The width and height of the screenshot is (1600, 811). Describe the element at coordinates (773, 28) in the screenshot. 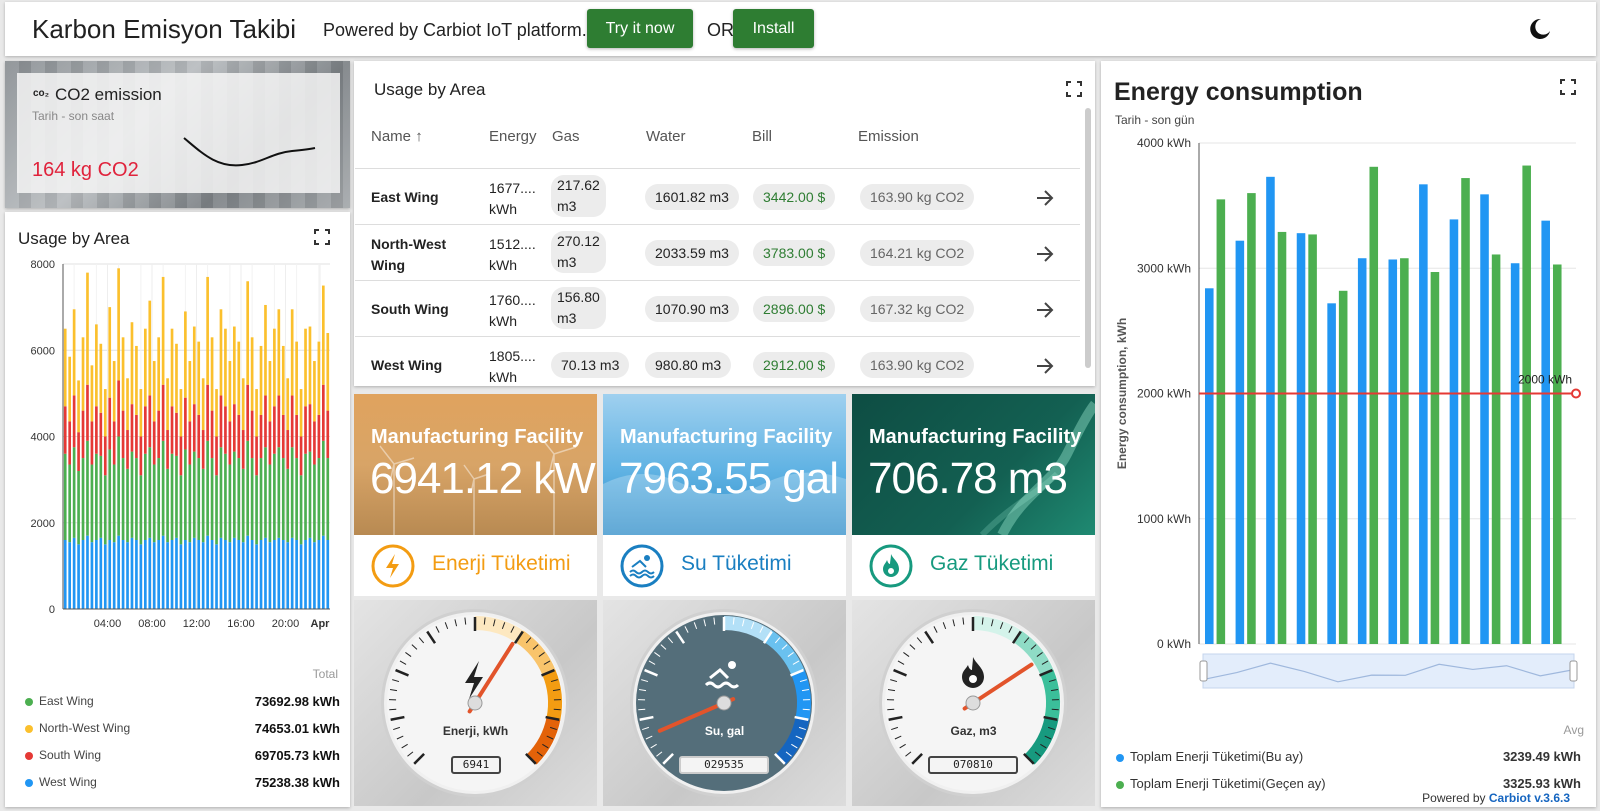

I see `install-button: Install` at that location.